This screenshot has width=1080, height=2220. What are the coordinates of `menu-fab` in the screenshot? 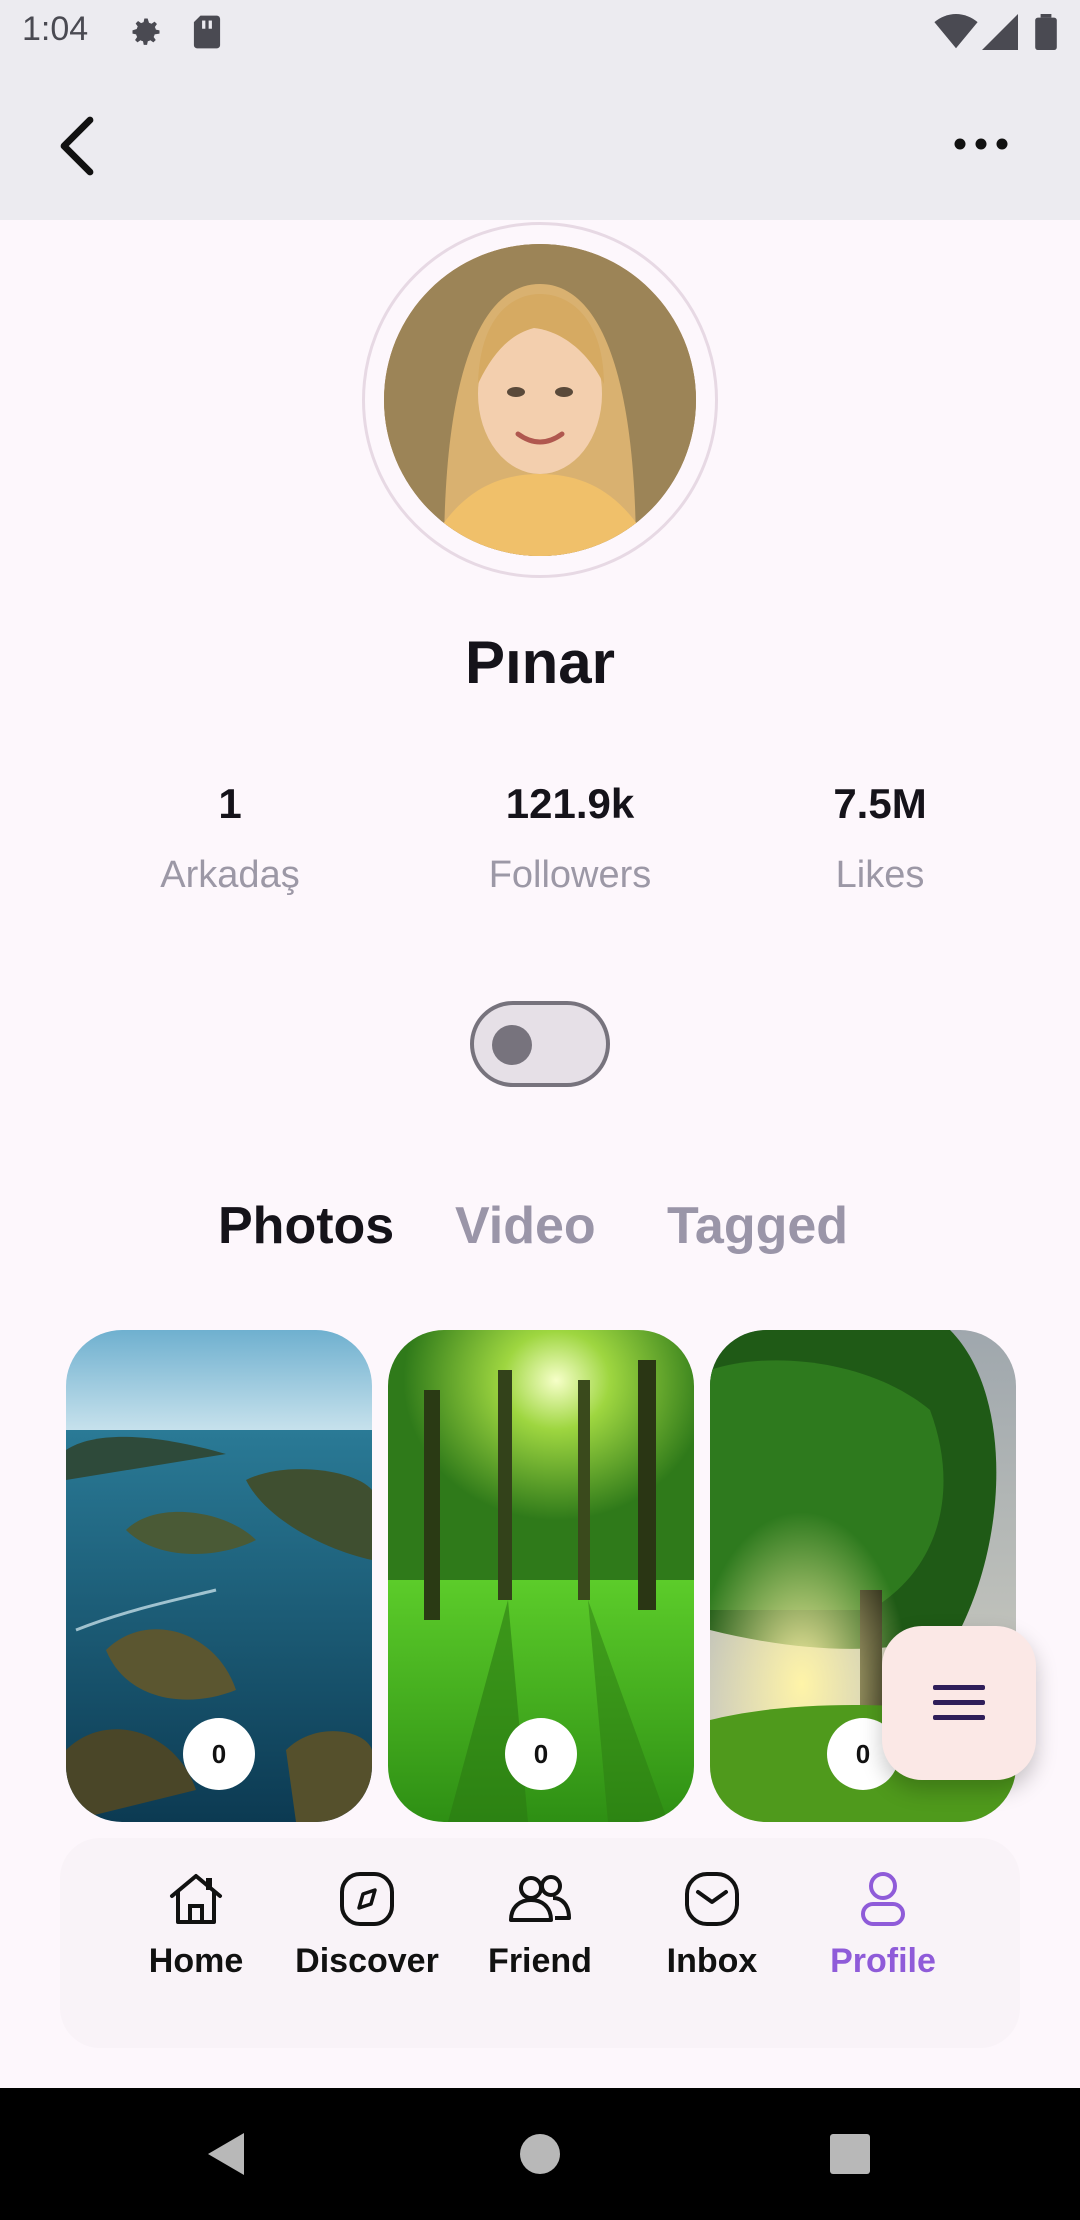 It's located at (959, 1703).